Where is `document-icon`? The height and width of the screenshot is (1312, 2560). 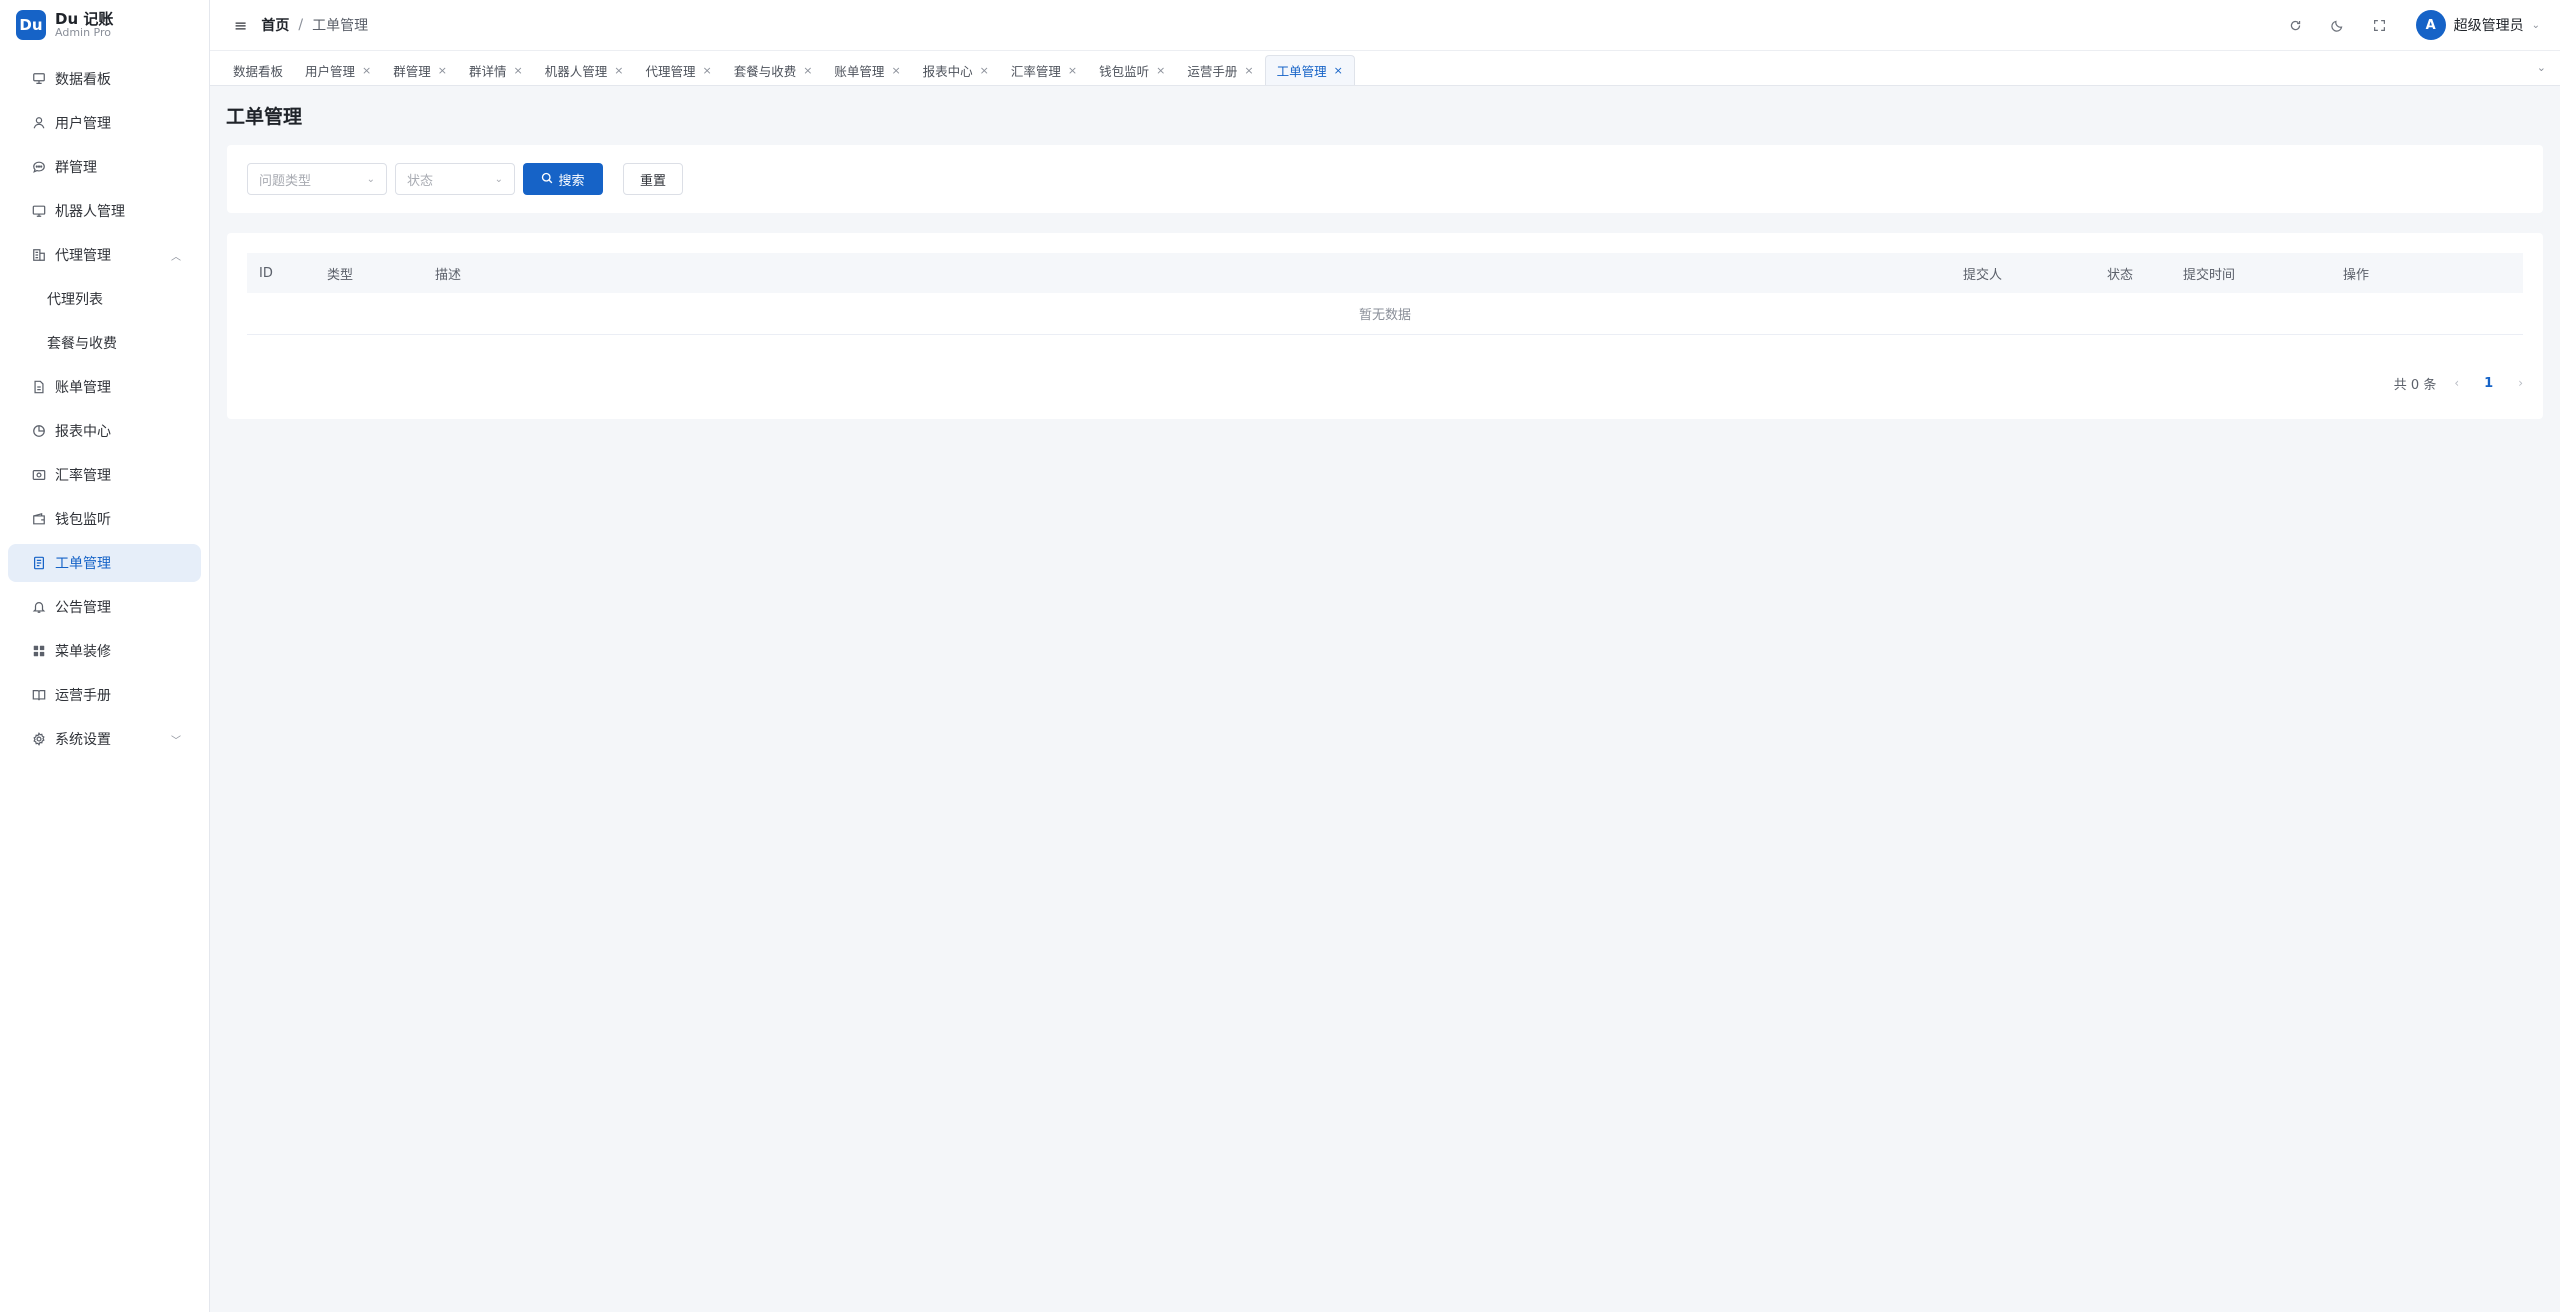 document-icon is located at coordinates (39, 387).